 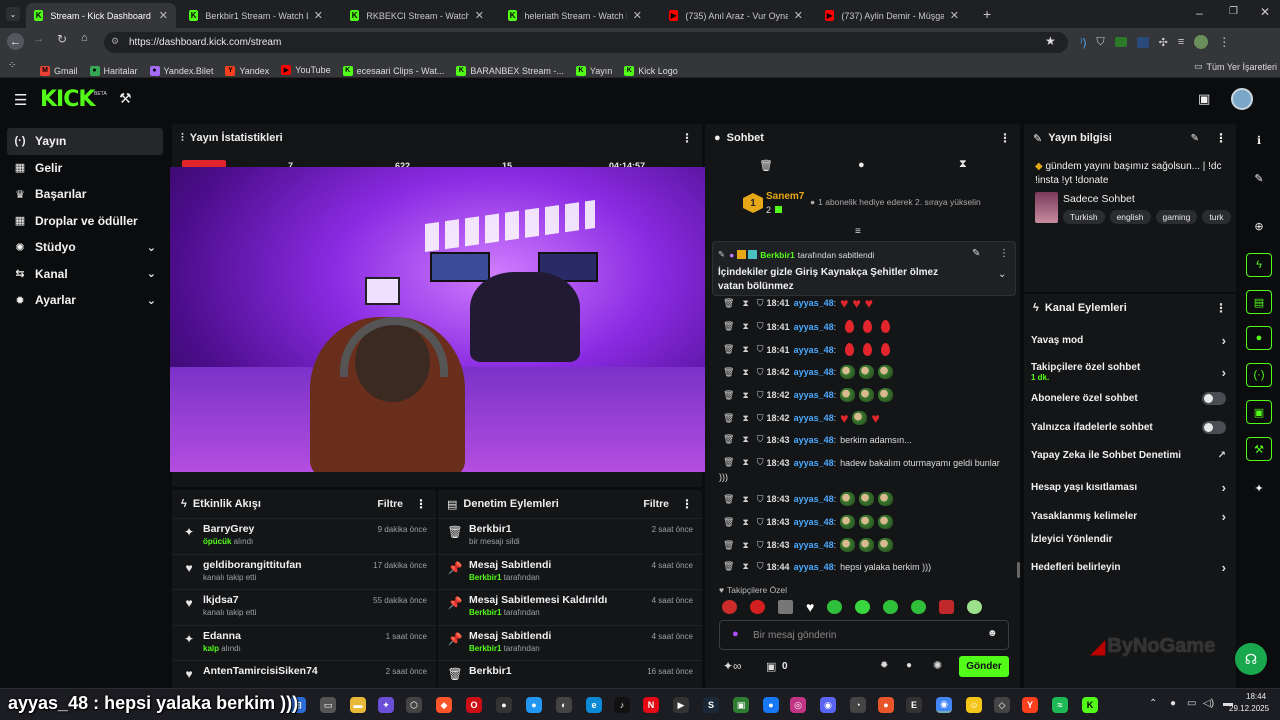 I want to click on taskbar-app7-icon: ●, so click(x=771, y=705).